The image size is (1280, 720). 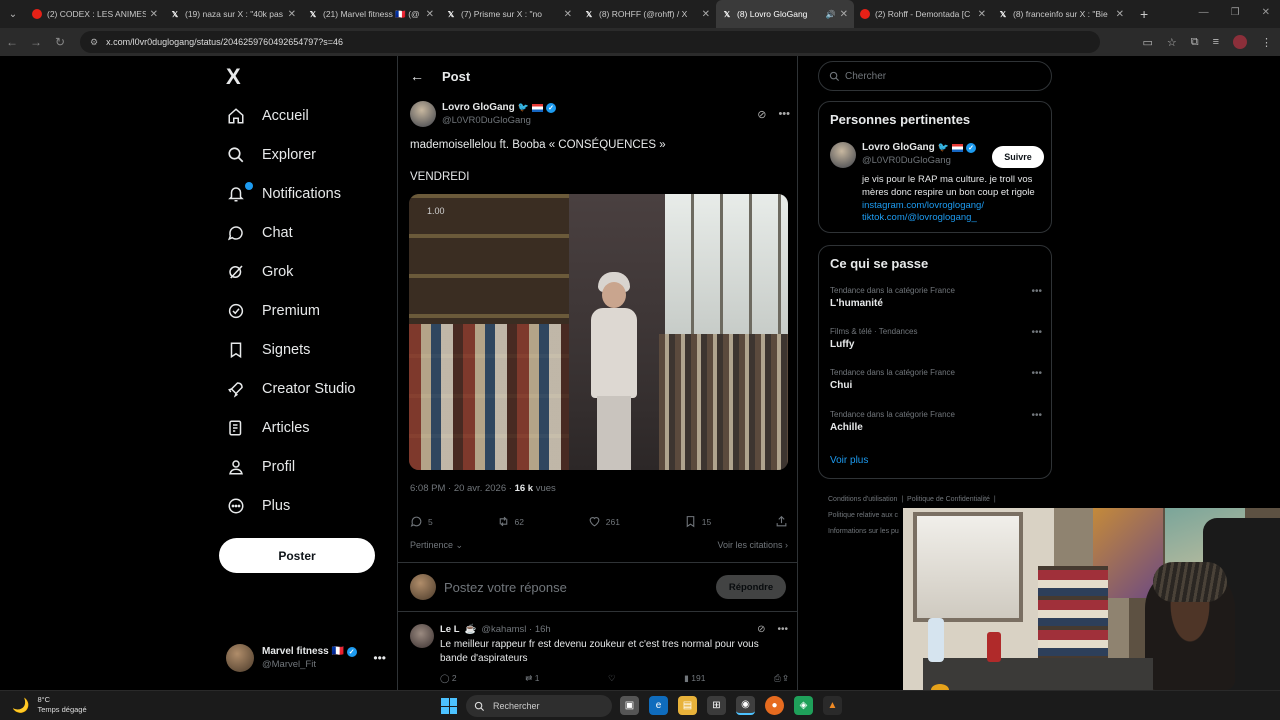 What do you see at coordinates (13, 14) in the screenshot?
I see `tab-search-button: ⌄` at bounding box center [13, 14].